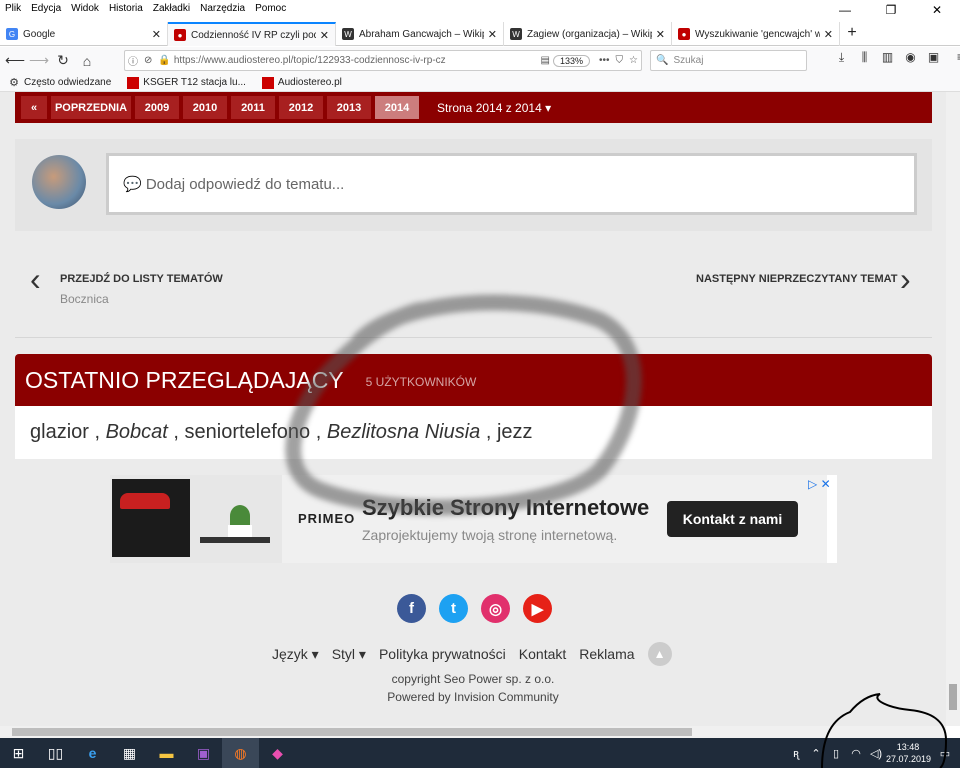 The height and width of the screenshot is (768, 960). What do you see at coordinates (34, 107) in the screenshot?
I see `first-page-button: «` at bounding box center [34, 107].